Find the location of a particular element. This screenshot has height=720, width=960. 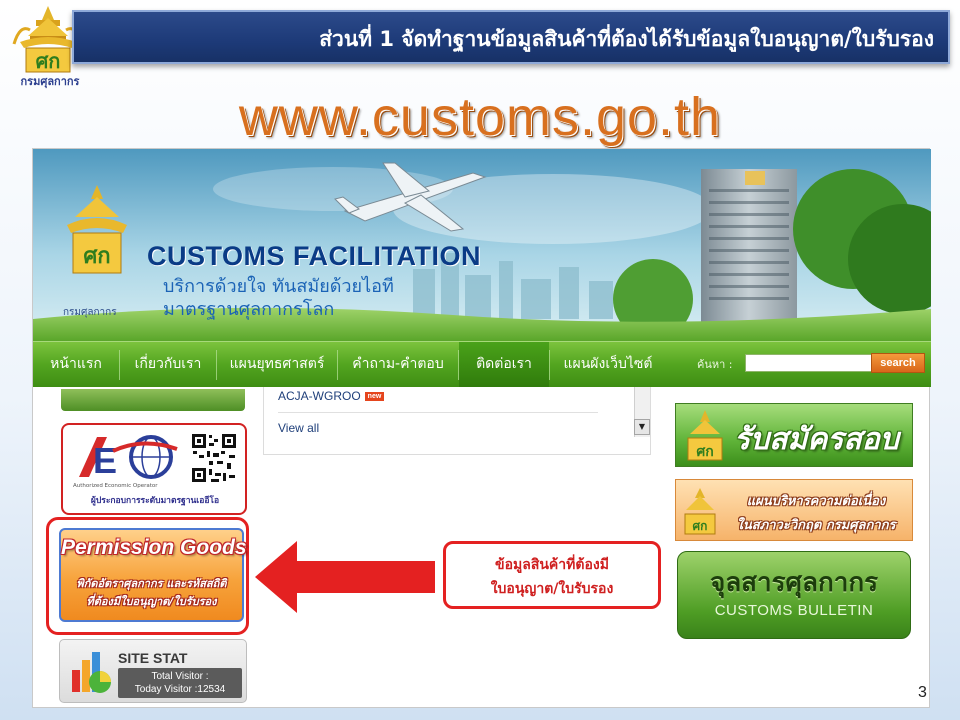

bulletin-title: จุลสารศุลกากร is located at coordinates (794, 583).